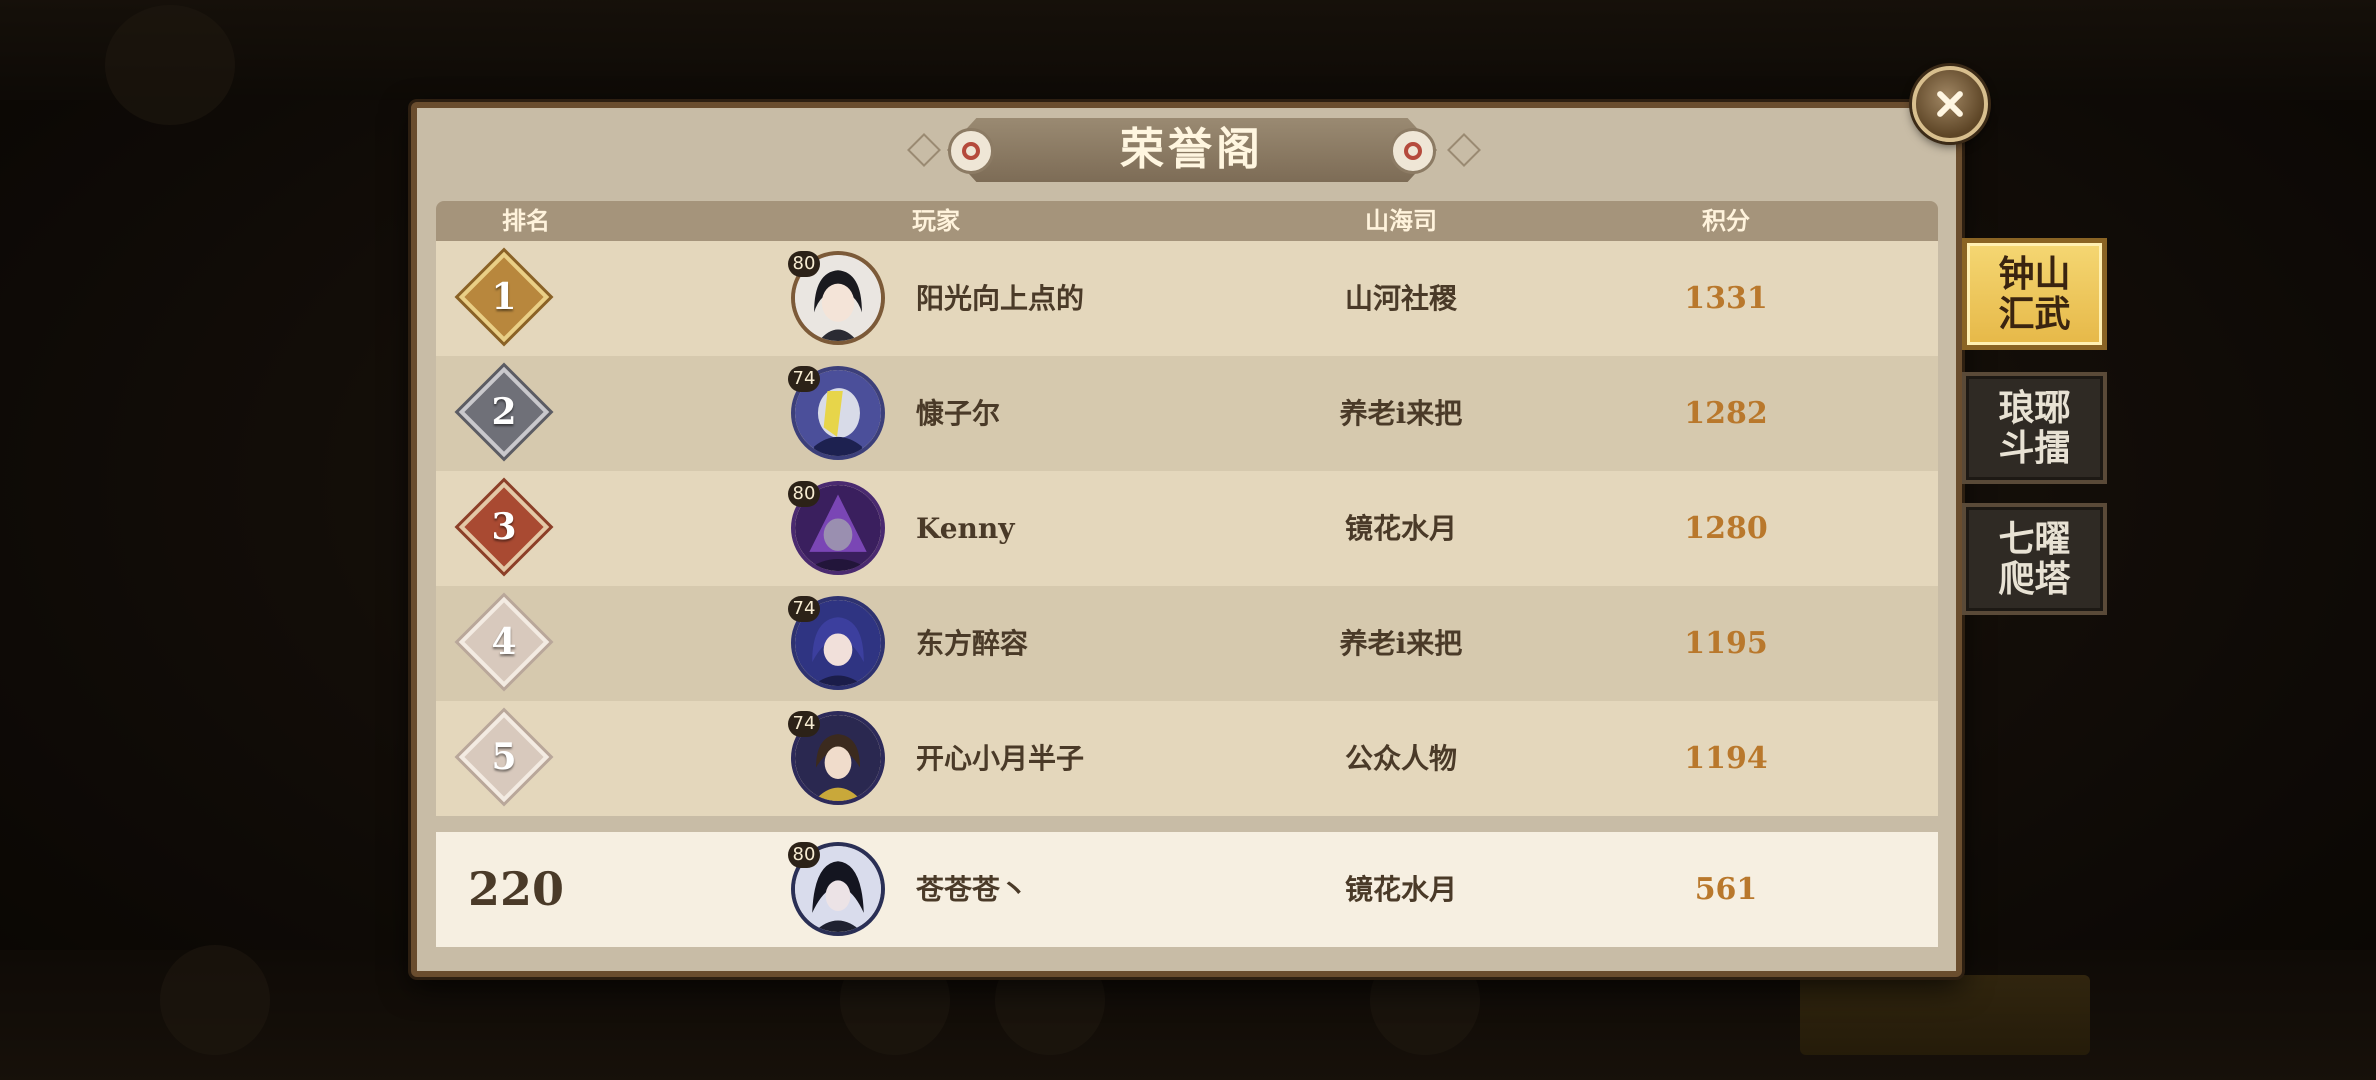 The width and height of the screenshot is (2376, 1080). Describe the element at coordinates (1187, 758) in the screenshot. I see `ranking-row-5: 5 74 开心小月半子 公众人物 1194` at that location.